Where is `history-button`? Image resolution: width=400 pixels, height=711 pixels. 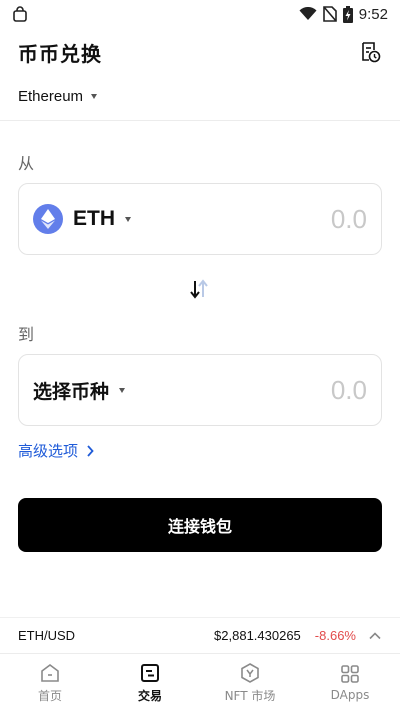 history-button is located at coordinates (370, 52).